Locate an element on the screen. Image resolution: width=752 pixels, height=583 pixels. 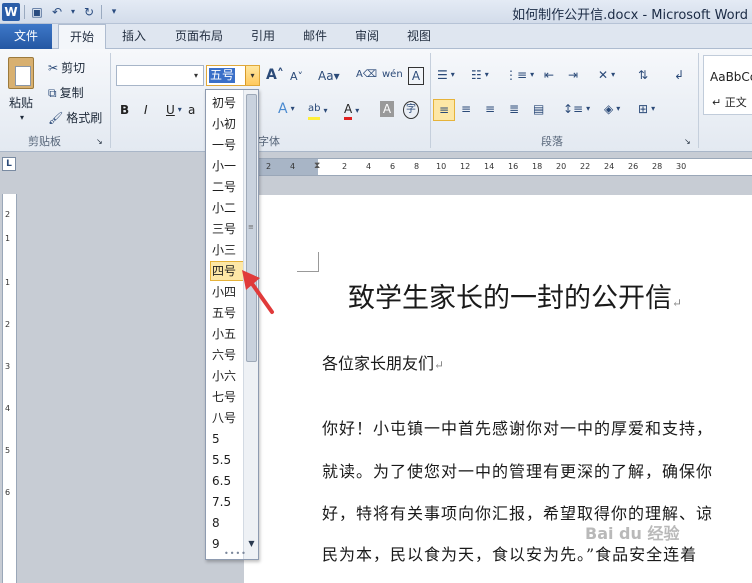
font-name-combo: ▾ is located at coordinates (160, 75).